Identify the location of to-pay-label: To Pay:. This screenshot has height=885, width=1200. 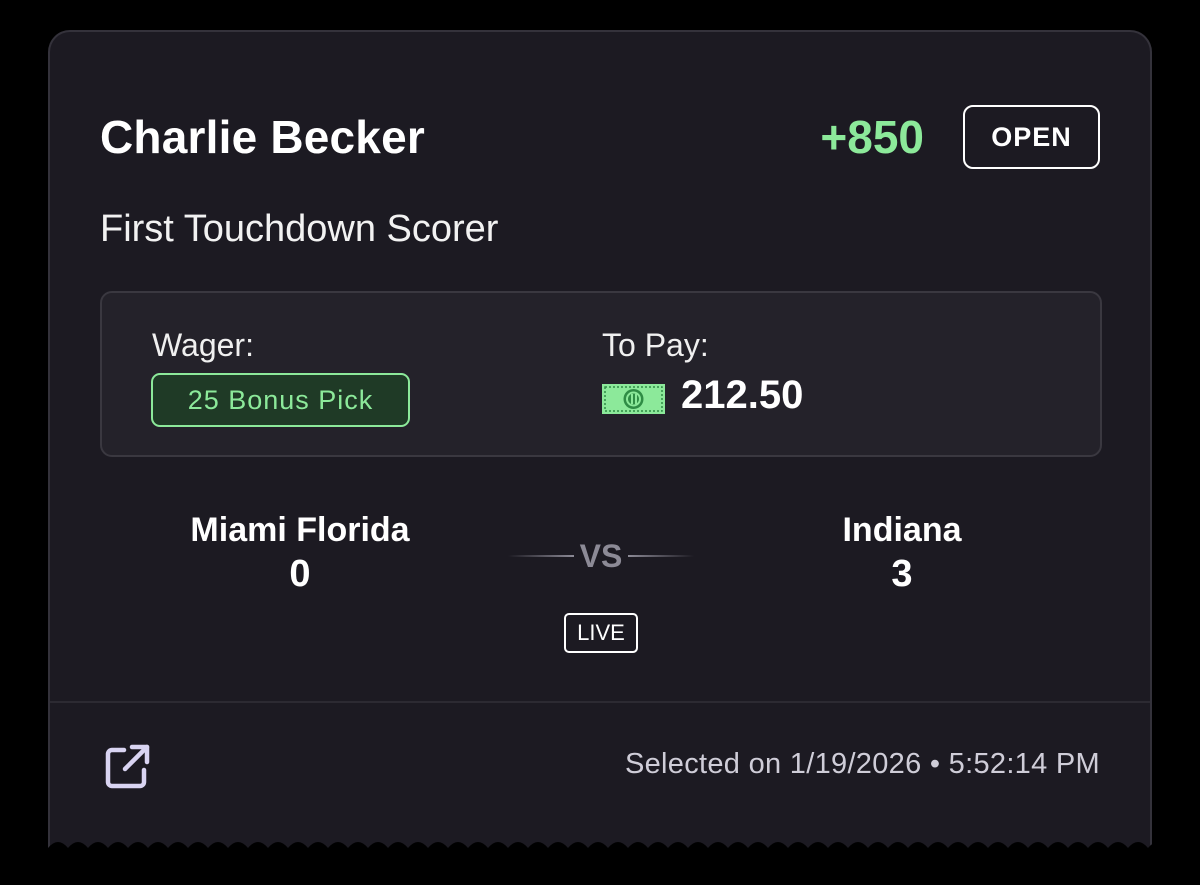
(655, 345).